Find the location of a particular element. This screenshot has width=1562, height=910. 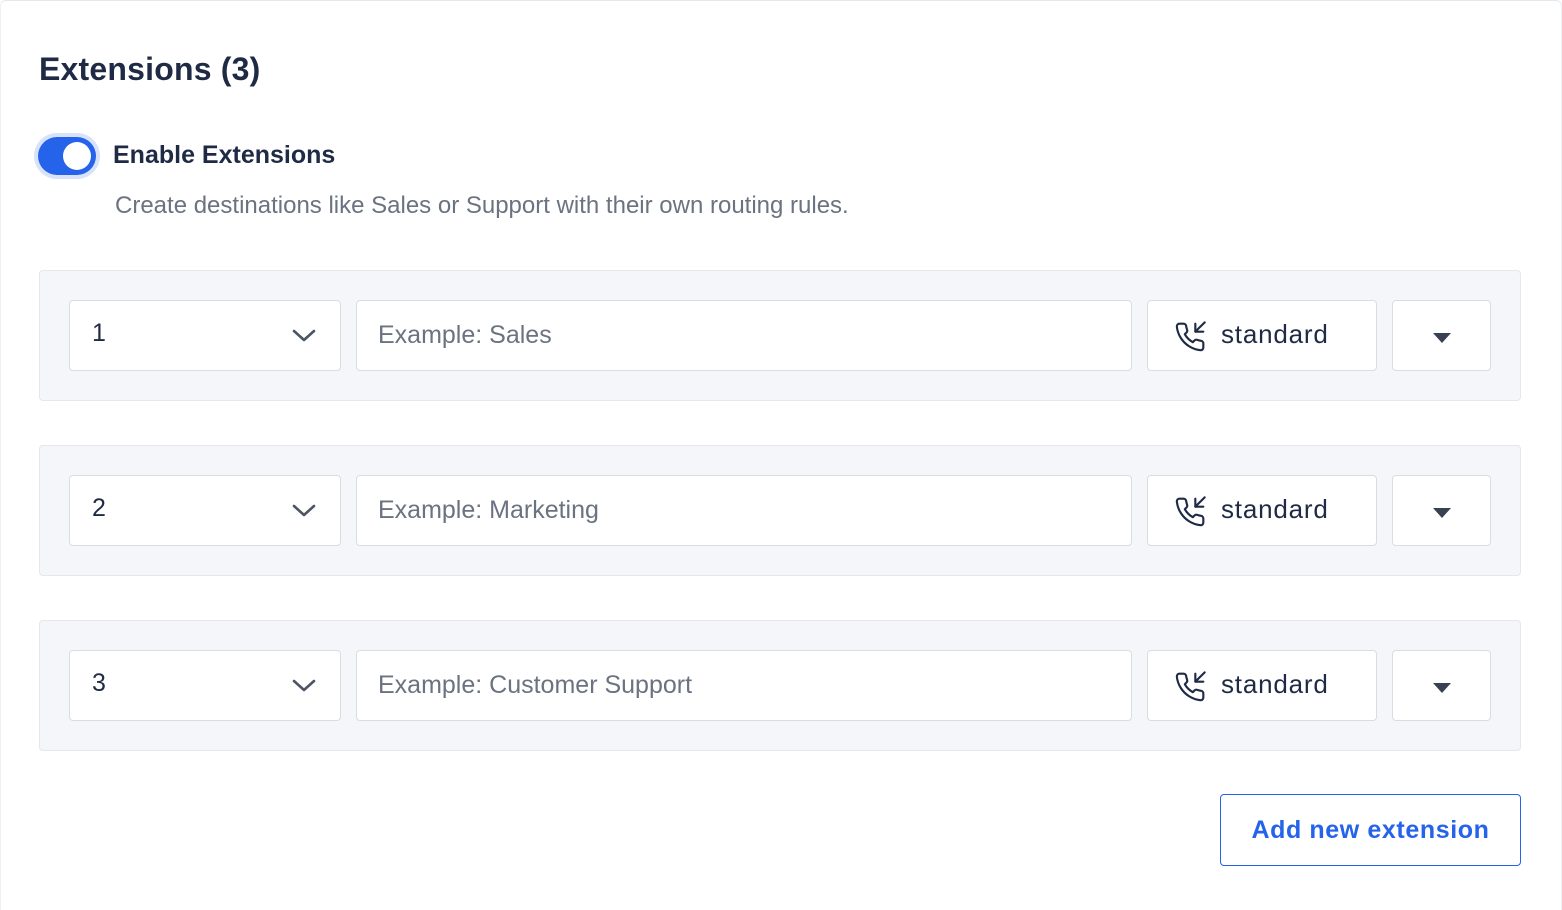

toggle-label: Enable Extensions is located at coordinates (224, 155).